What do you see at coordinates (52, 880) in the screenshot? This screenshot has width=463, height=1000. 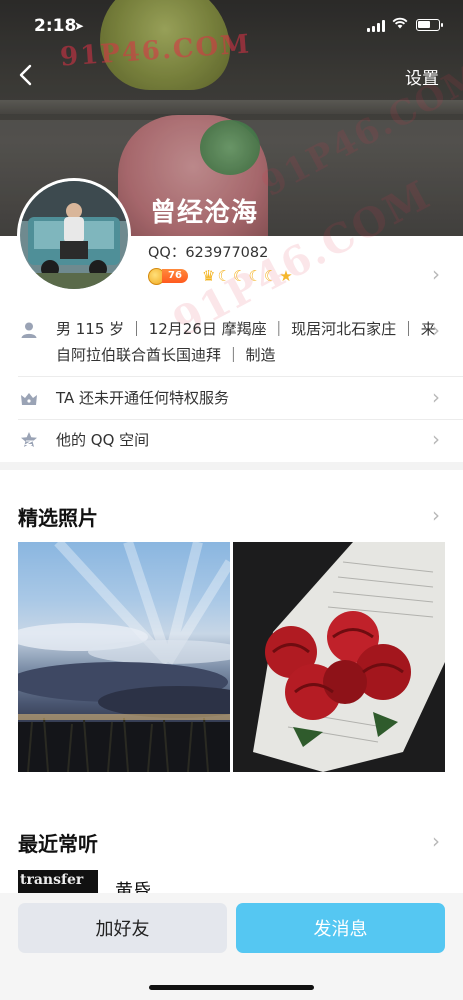 I see `album-cover-text: transfer` at bounding box center [52, 880].